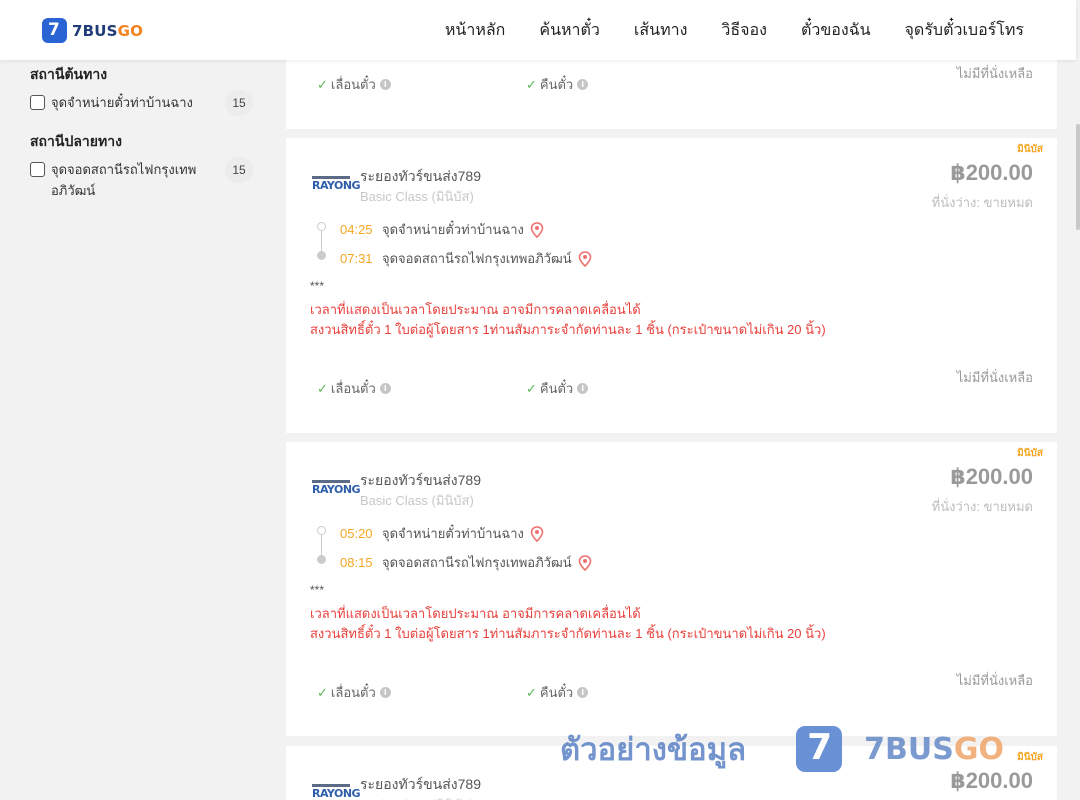 The image size is (1080, 800). I want to click on destination-count-badge: 15, so click(239, 170).